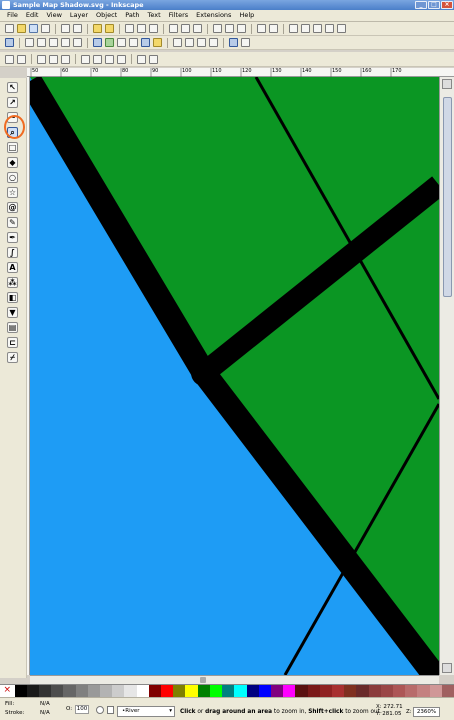  Describe the element at coordinates (185, 28) in the screenshot. I see `zoom-drawing-icon` at that location.